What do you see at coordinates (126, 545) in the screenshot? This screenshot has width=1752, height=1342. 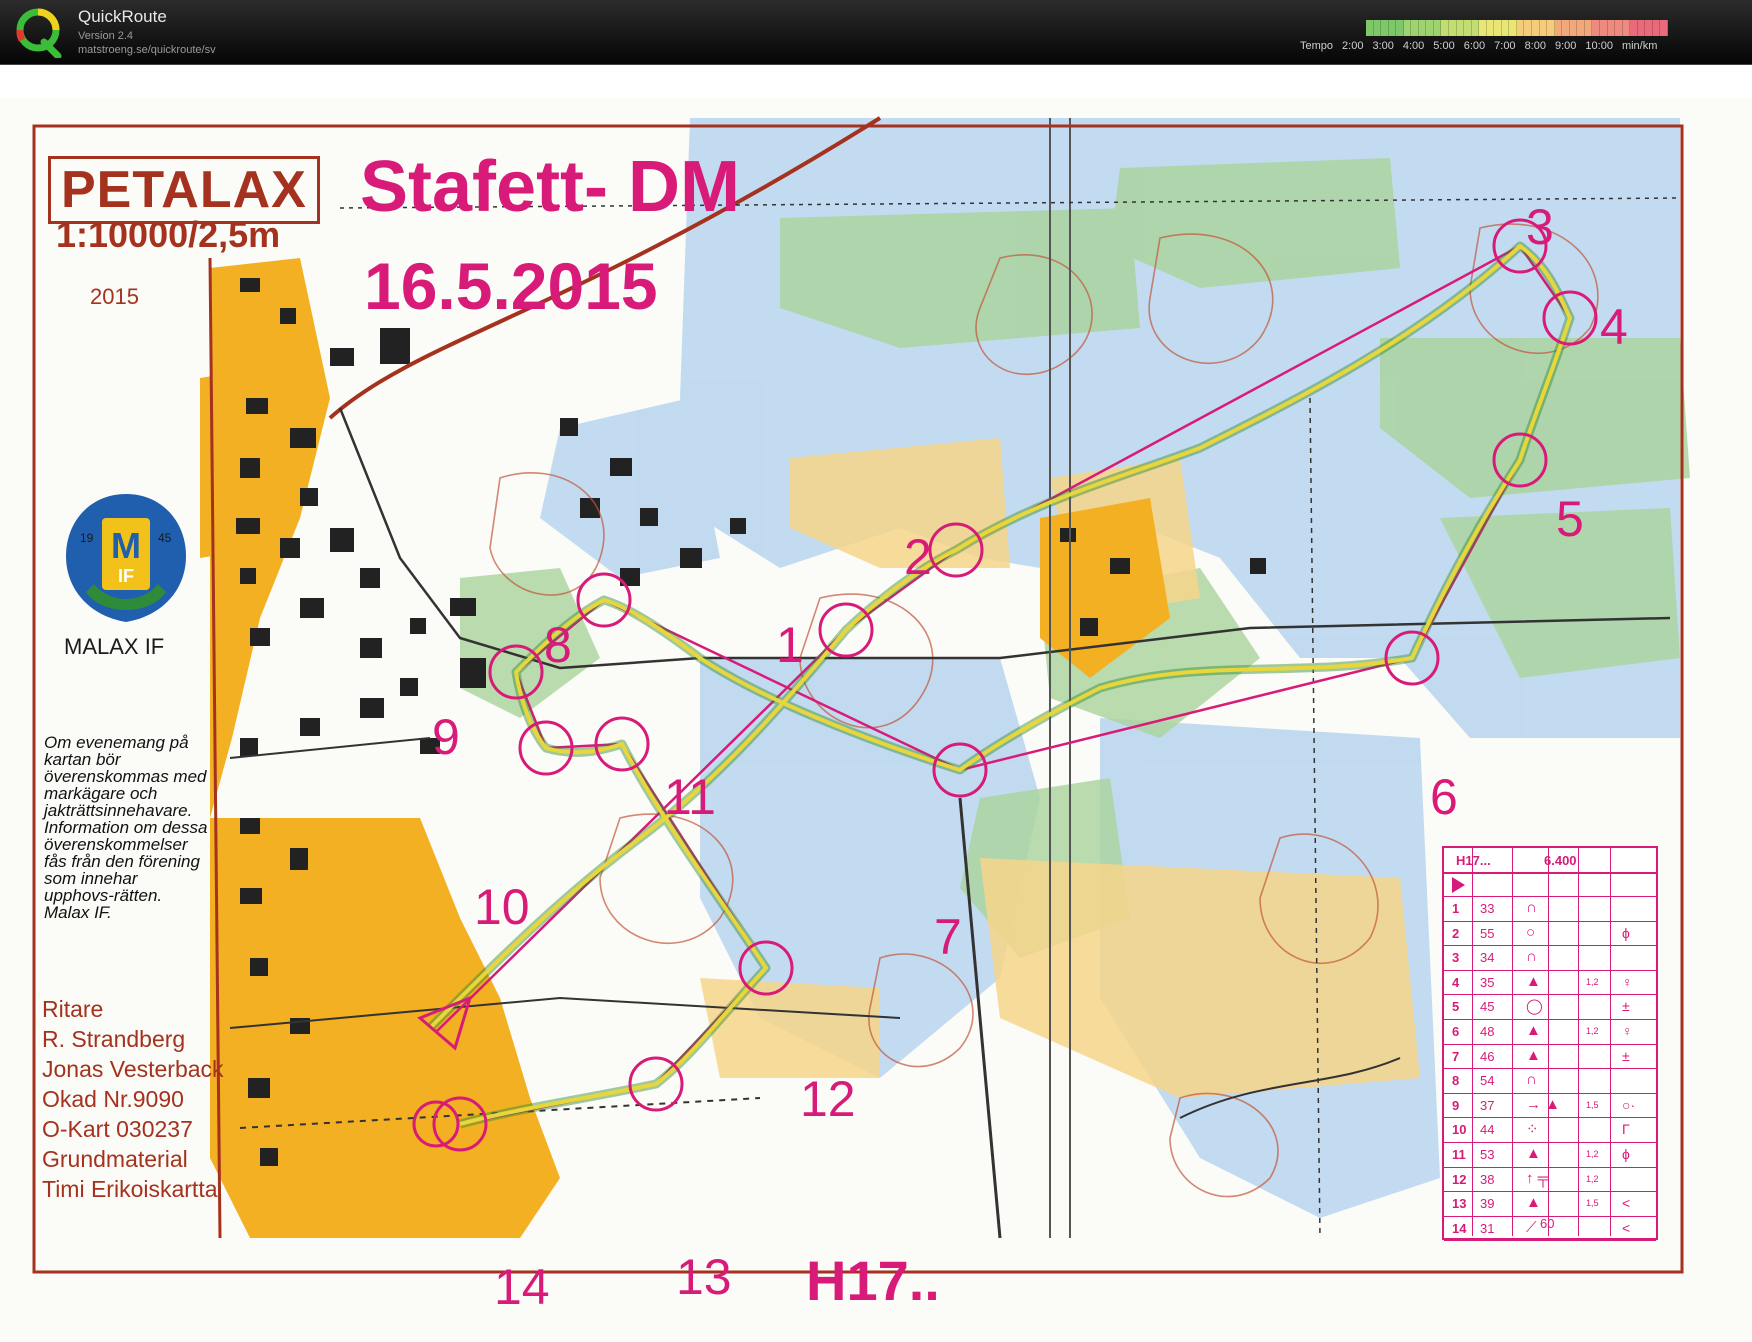 I see `club-logo-letter: M` at bounding box center [126, 545].